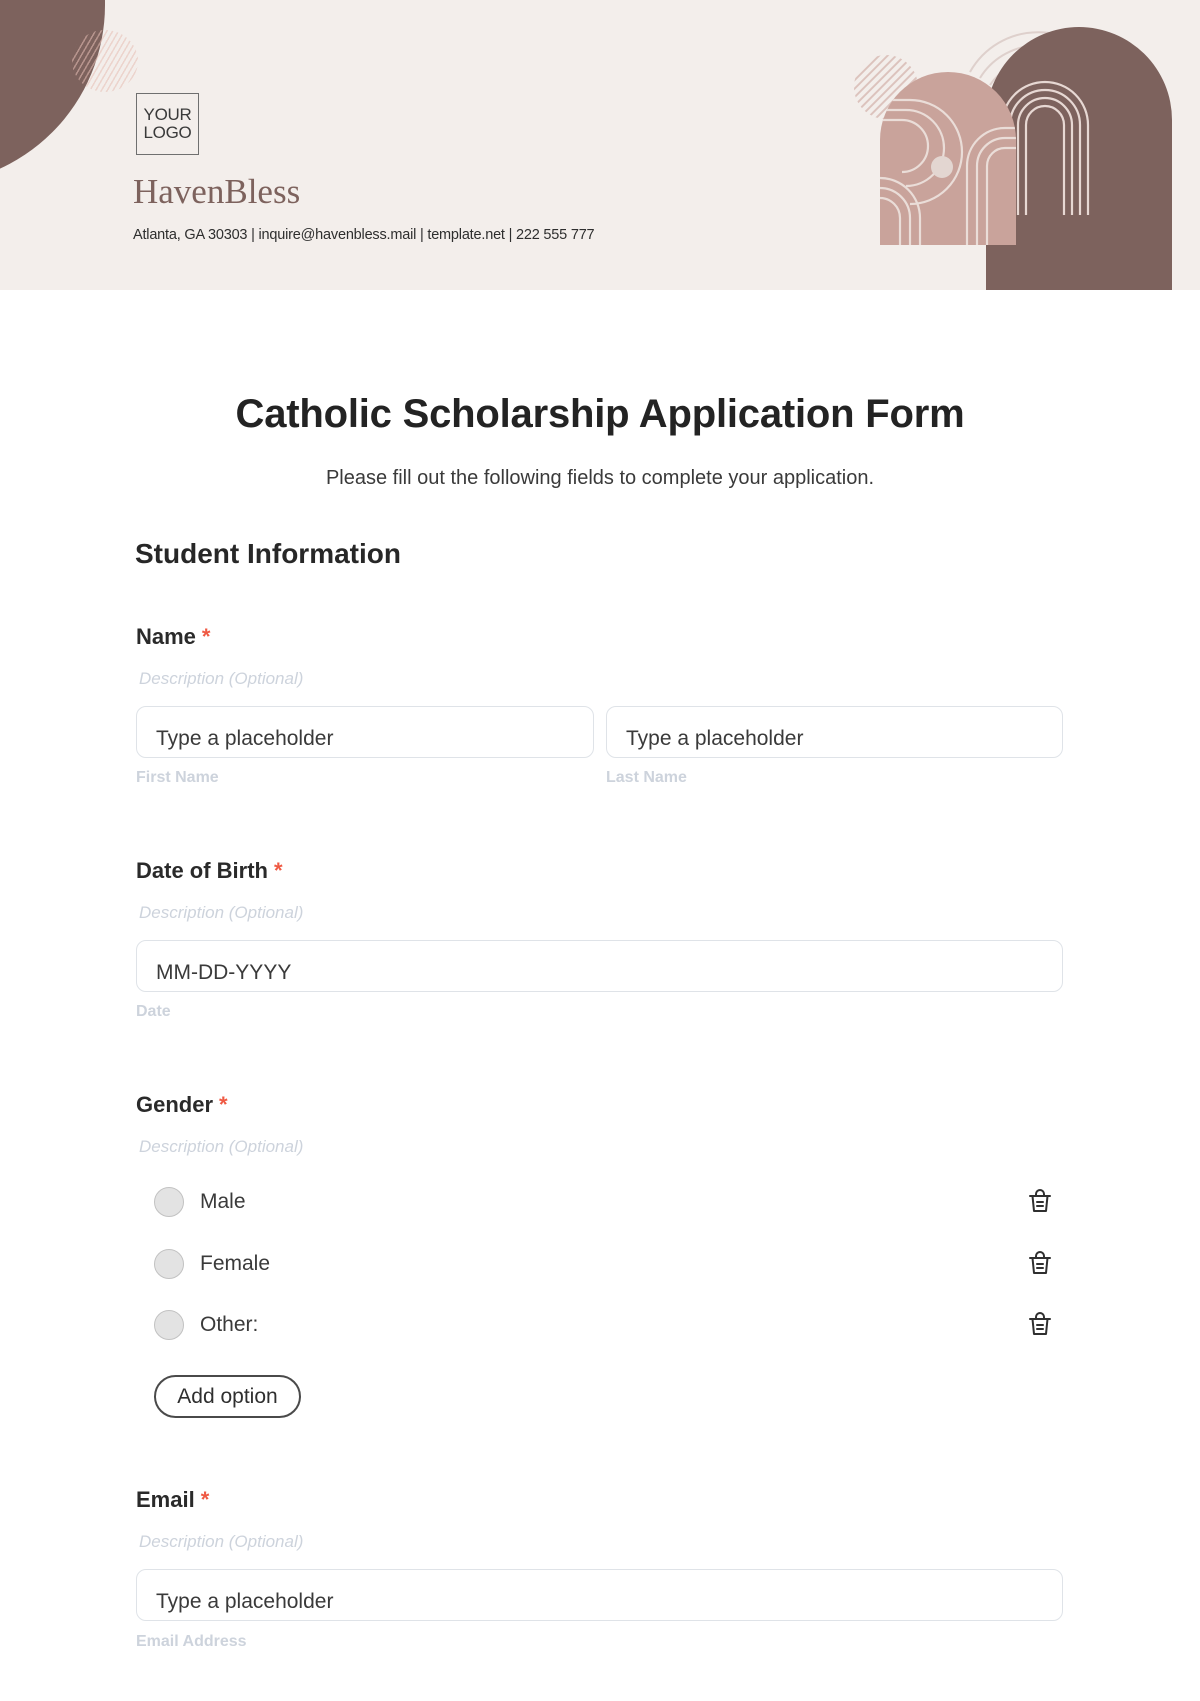 The height and width of the screenshot is (1701, 1200). I want to click on gender-option-female: Female, so click(604, 1264).